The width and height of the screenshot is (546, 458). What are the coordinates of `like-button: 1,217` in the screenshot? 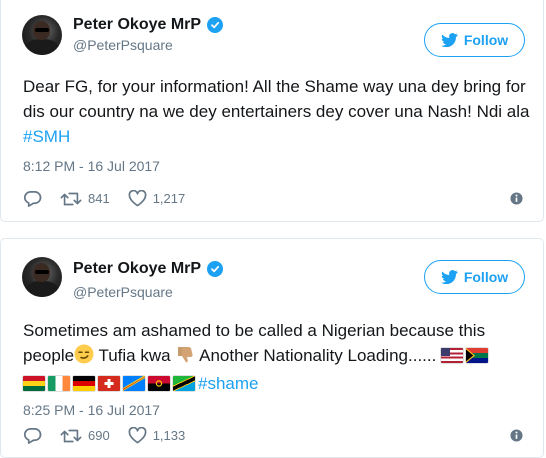 It's located at (157, 198).